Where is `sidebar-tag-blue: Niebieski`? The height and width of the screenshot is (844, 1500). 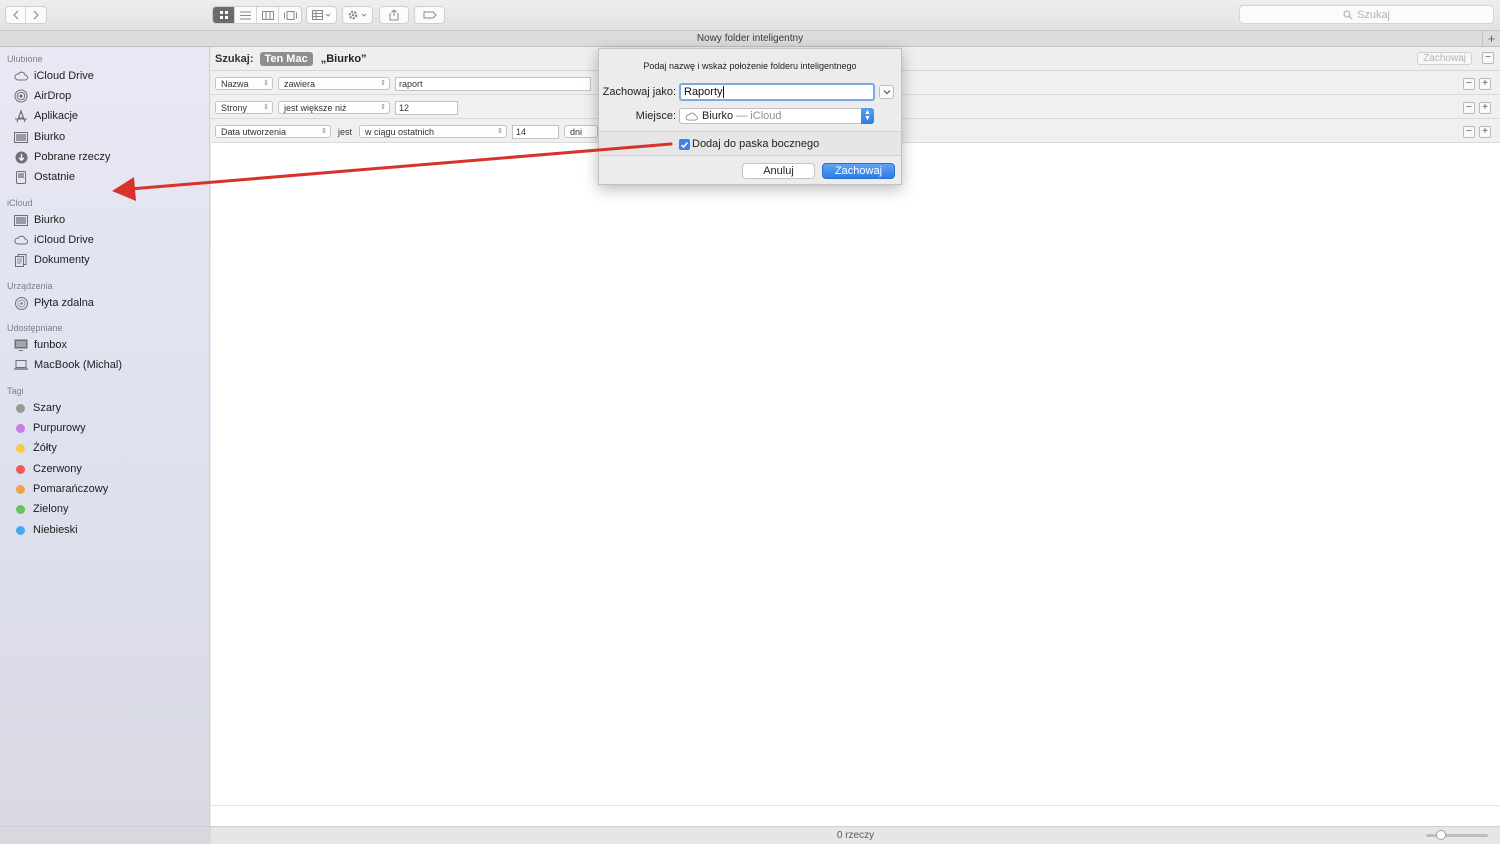
sidebar-tag-blue: Niebieski is located at coordinates (46, 530).